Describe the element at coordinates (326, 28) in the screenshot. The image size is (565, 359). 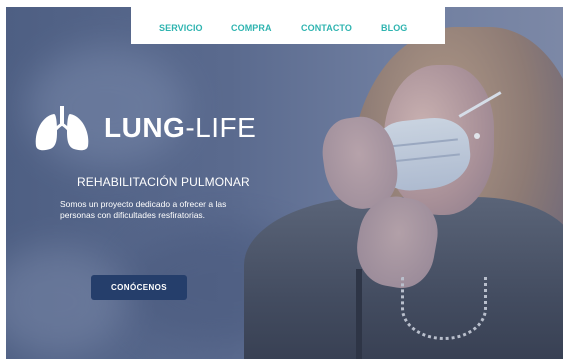
I see `nav-item-contacto: CONTACTO` at that location.